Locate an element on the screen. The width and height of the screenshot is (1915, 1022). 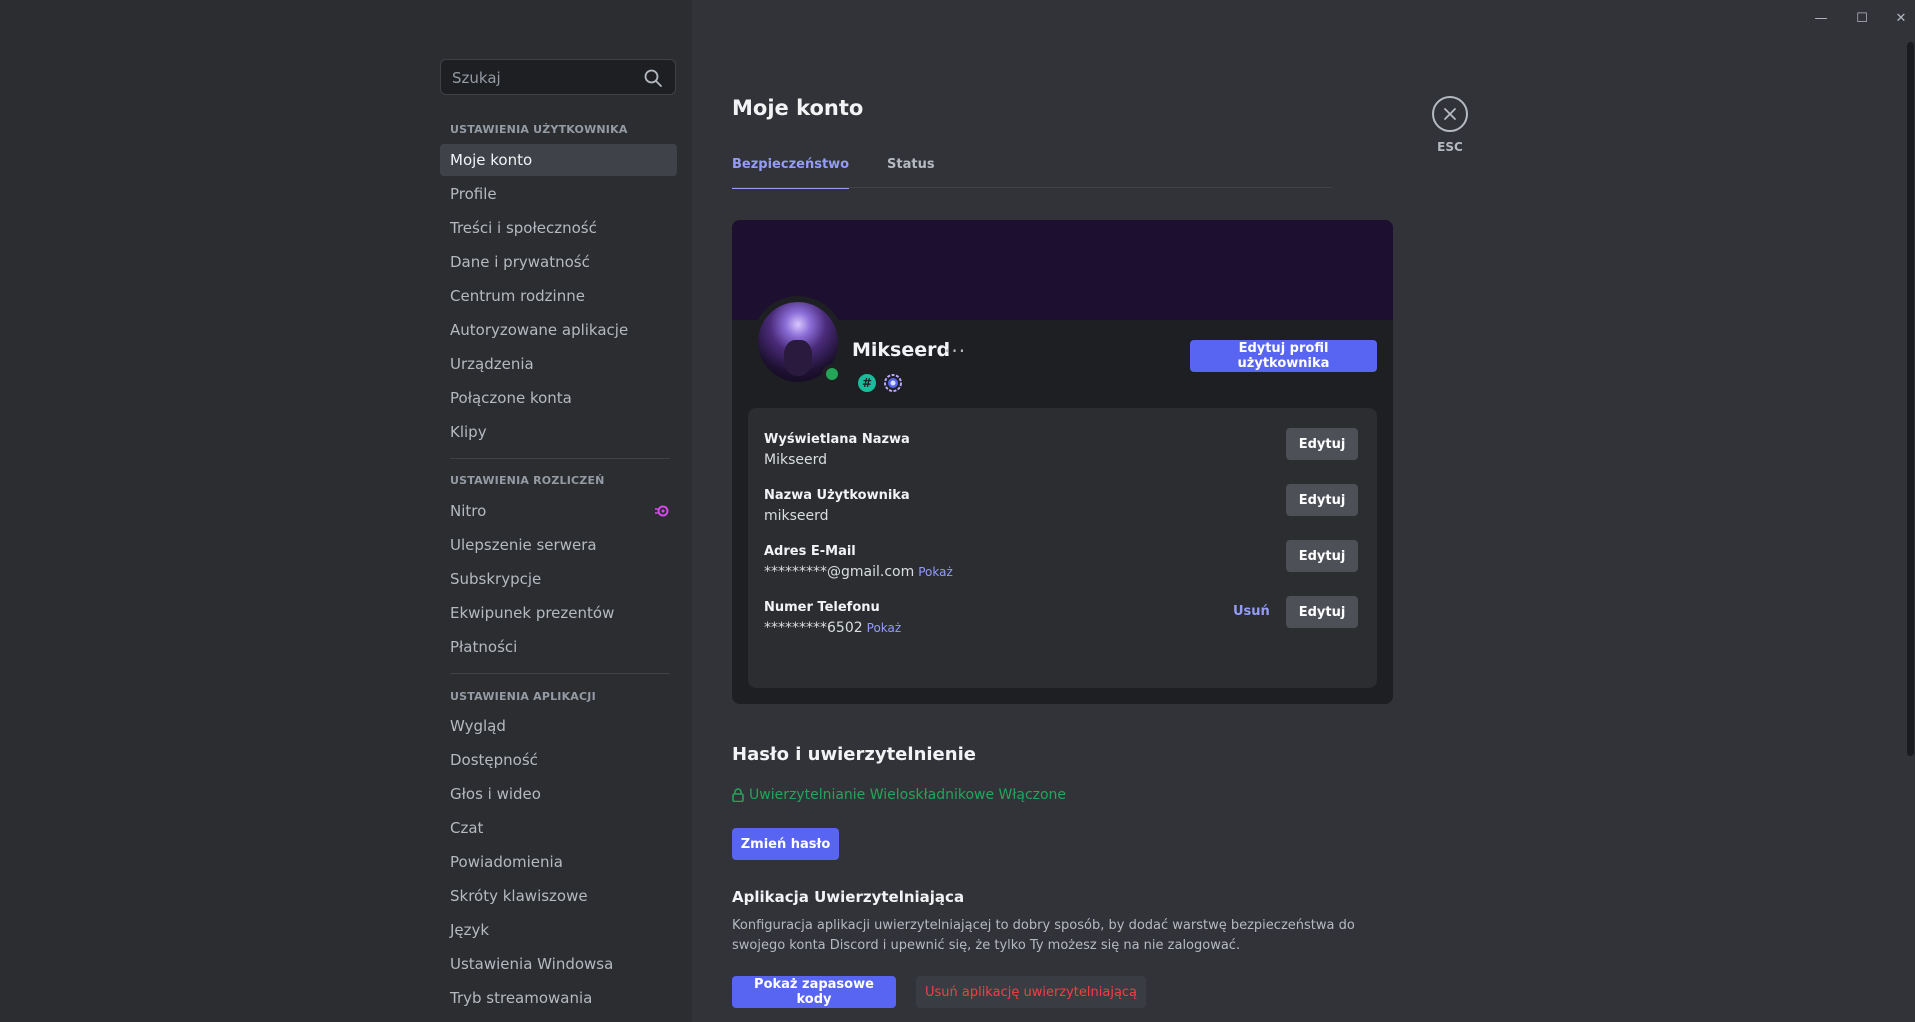
nitro-icon is located at coordinates (662, 511).